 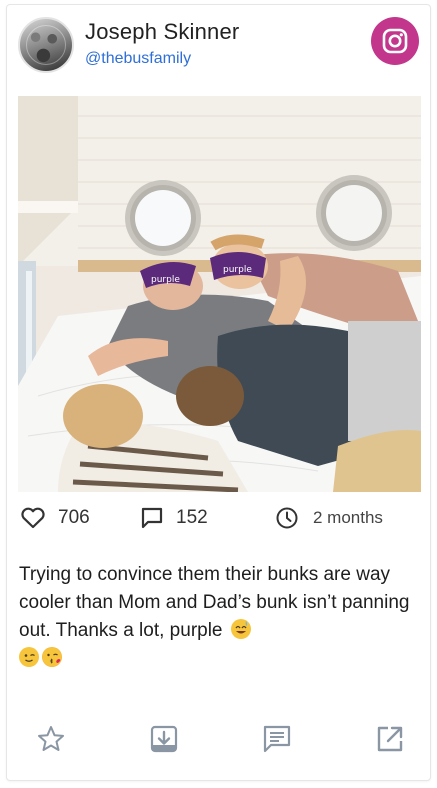 I want to click on comments-stat: 152, so click(x=174, y=518).